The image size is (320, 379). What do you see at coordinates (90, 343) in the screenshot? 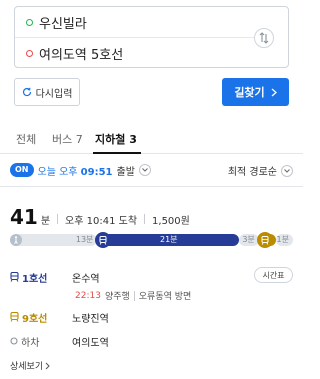
I see `destination-station: 여의도역` at bounding box center [90, 343].